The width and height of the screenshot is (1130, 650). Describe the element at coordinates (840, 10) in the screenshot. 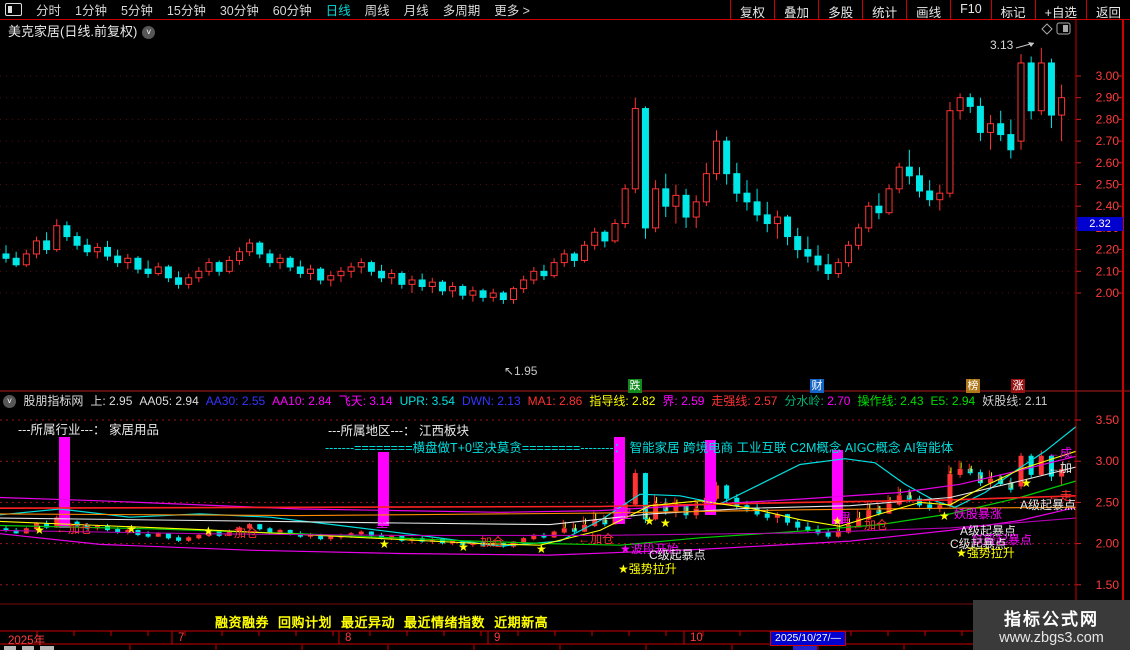

I see `action-button-多股: 多股` at that location.